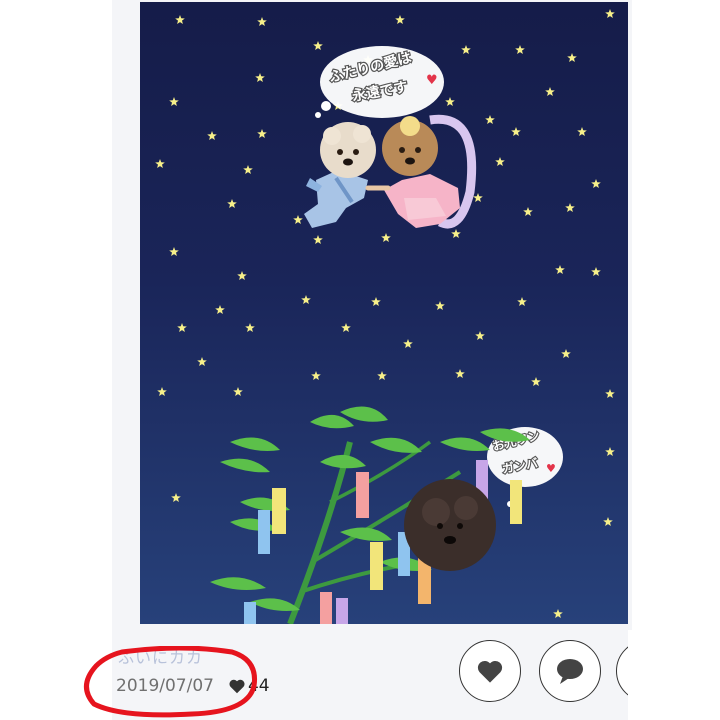  Describe the element at coordinates (421, 171) in the screenshot. I see `orihime-dog` at that location.